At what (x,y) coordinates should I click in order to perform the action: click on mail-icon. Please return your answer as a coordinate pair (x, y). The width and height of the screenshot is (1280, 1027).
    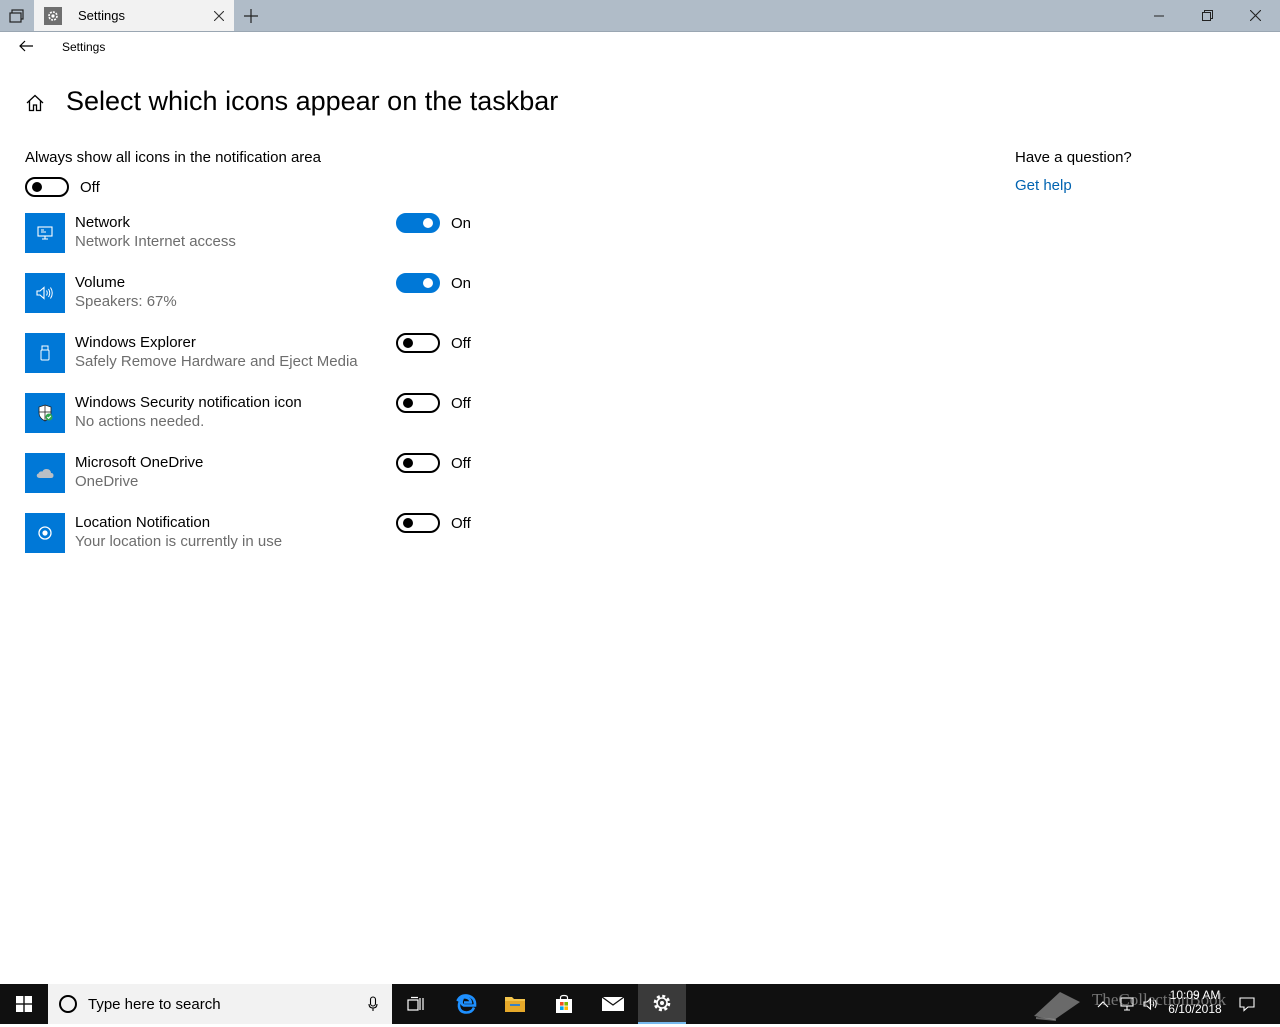
    Looking at the image, I should click on (613, 1003).